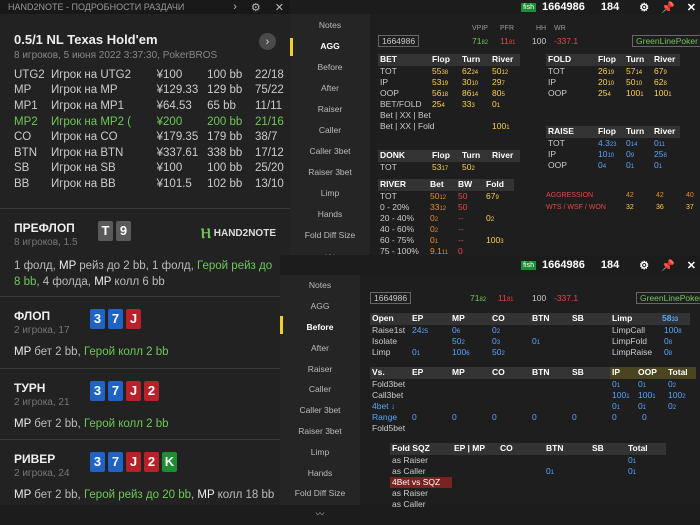  I want to click on stat-cell: 1006, so click(470, 352).